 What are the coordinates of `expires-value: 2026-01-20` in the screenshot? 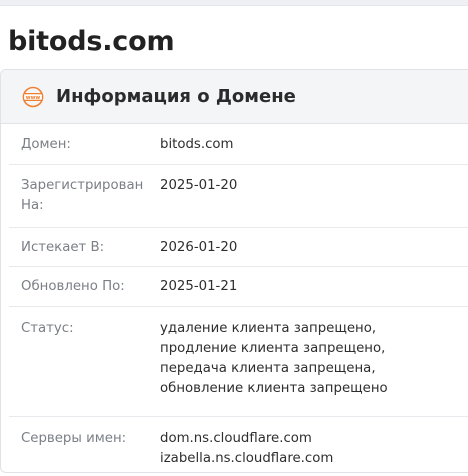 It's located at (199, 247).